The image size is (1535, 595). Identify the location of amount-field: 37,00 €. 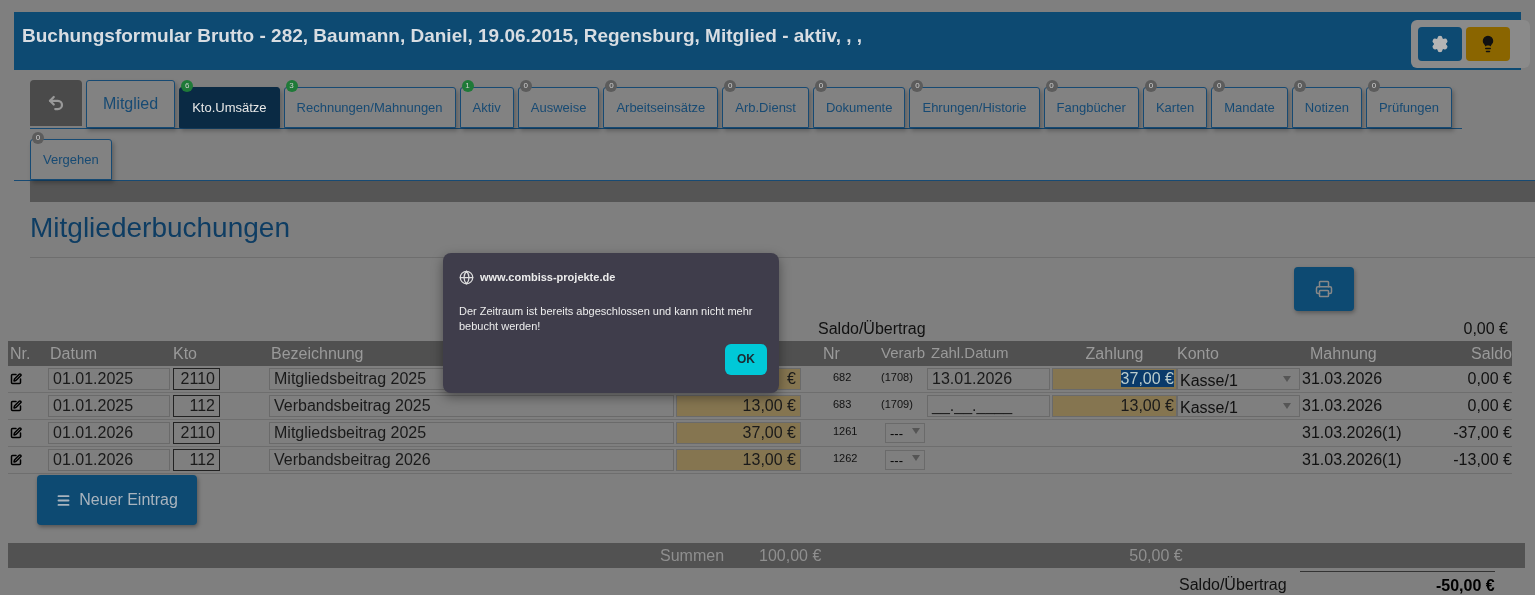
(738, 433).